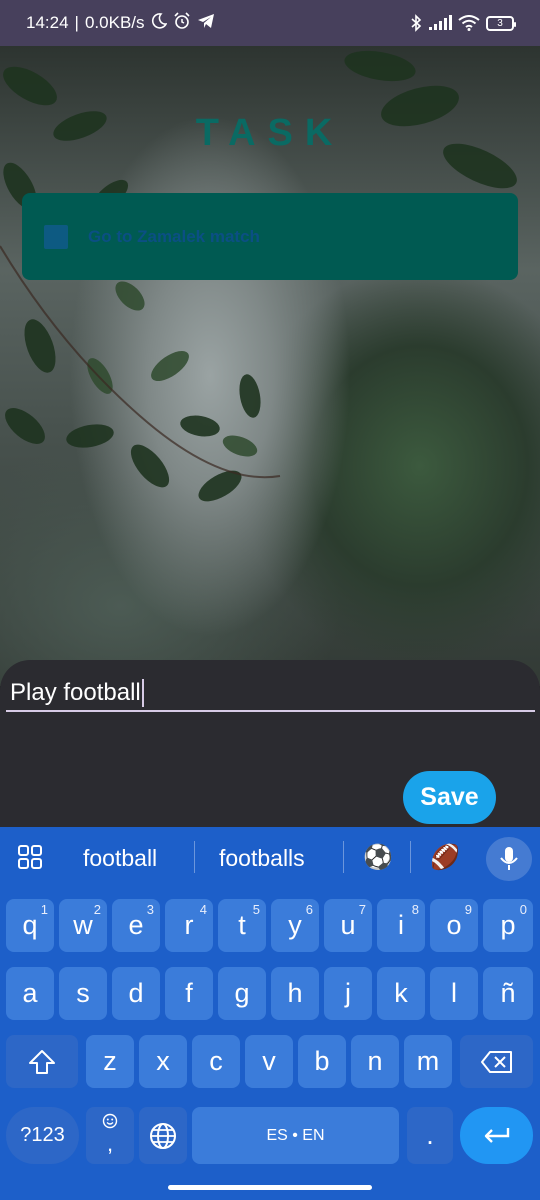  I want to click on globe-icon, so click(163, 1135).